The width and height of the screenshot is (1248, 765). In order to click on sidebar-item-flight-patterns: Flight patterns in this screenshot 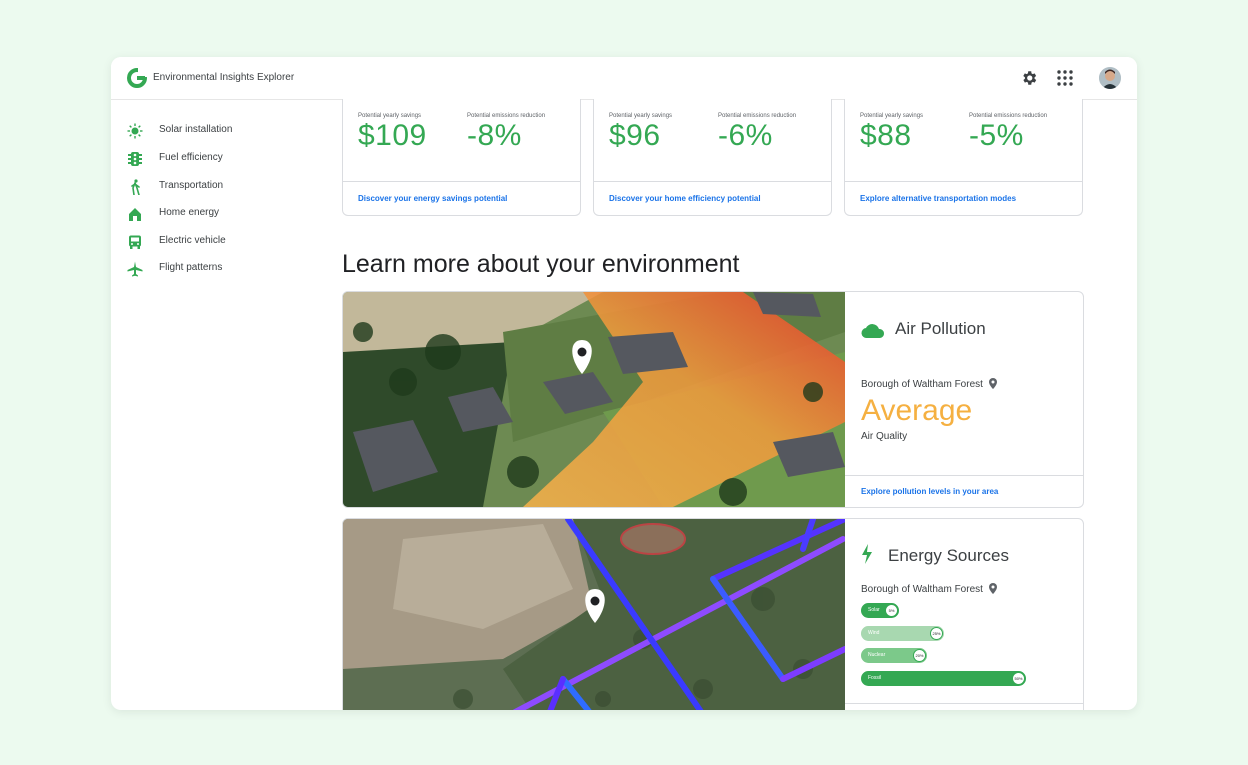, I will do `click(222, 269)`.